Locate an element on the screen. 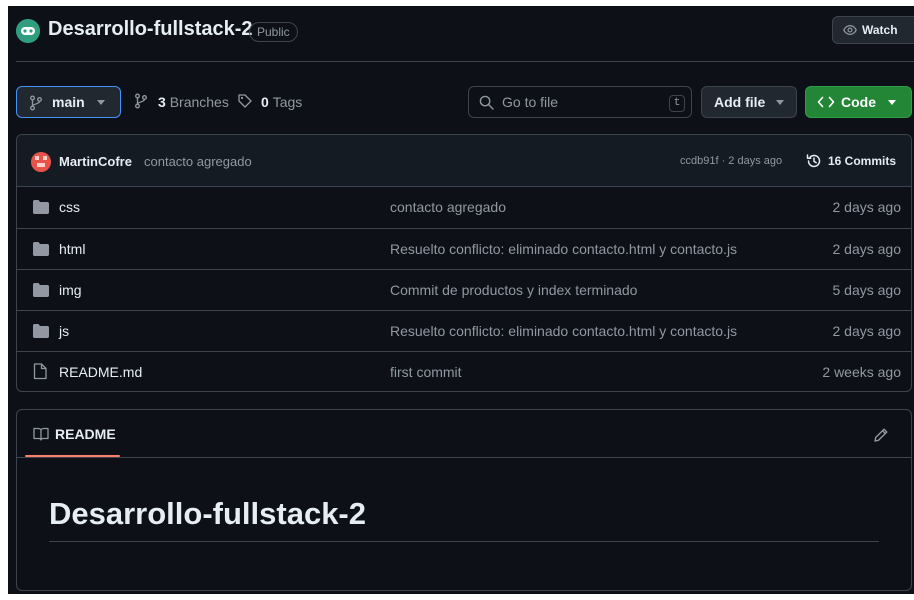 The image size is (914, 600). watch-button: Watch is located at coordinates (873, 30).